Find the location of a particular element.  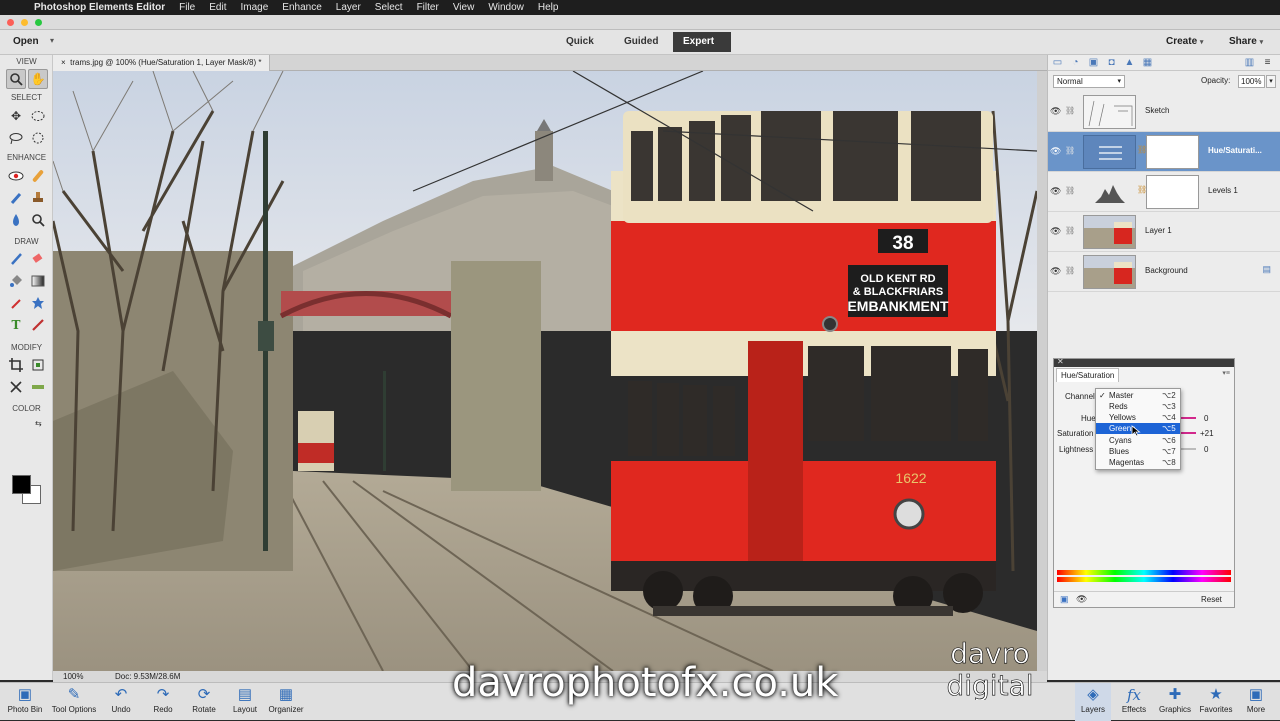

photo-bin-button: ▣ Photo Bin is located at coordinates (25, 702).